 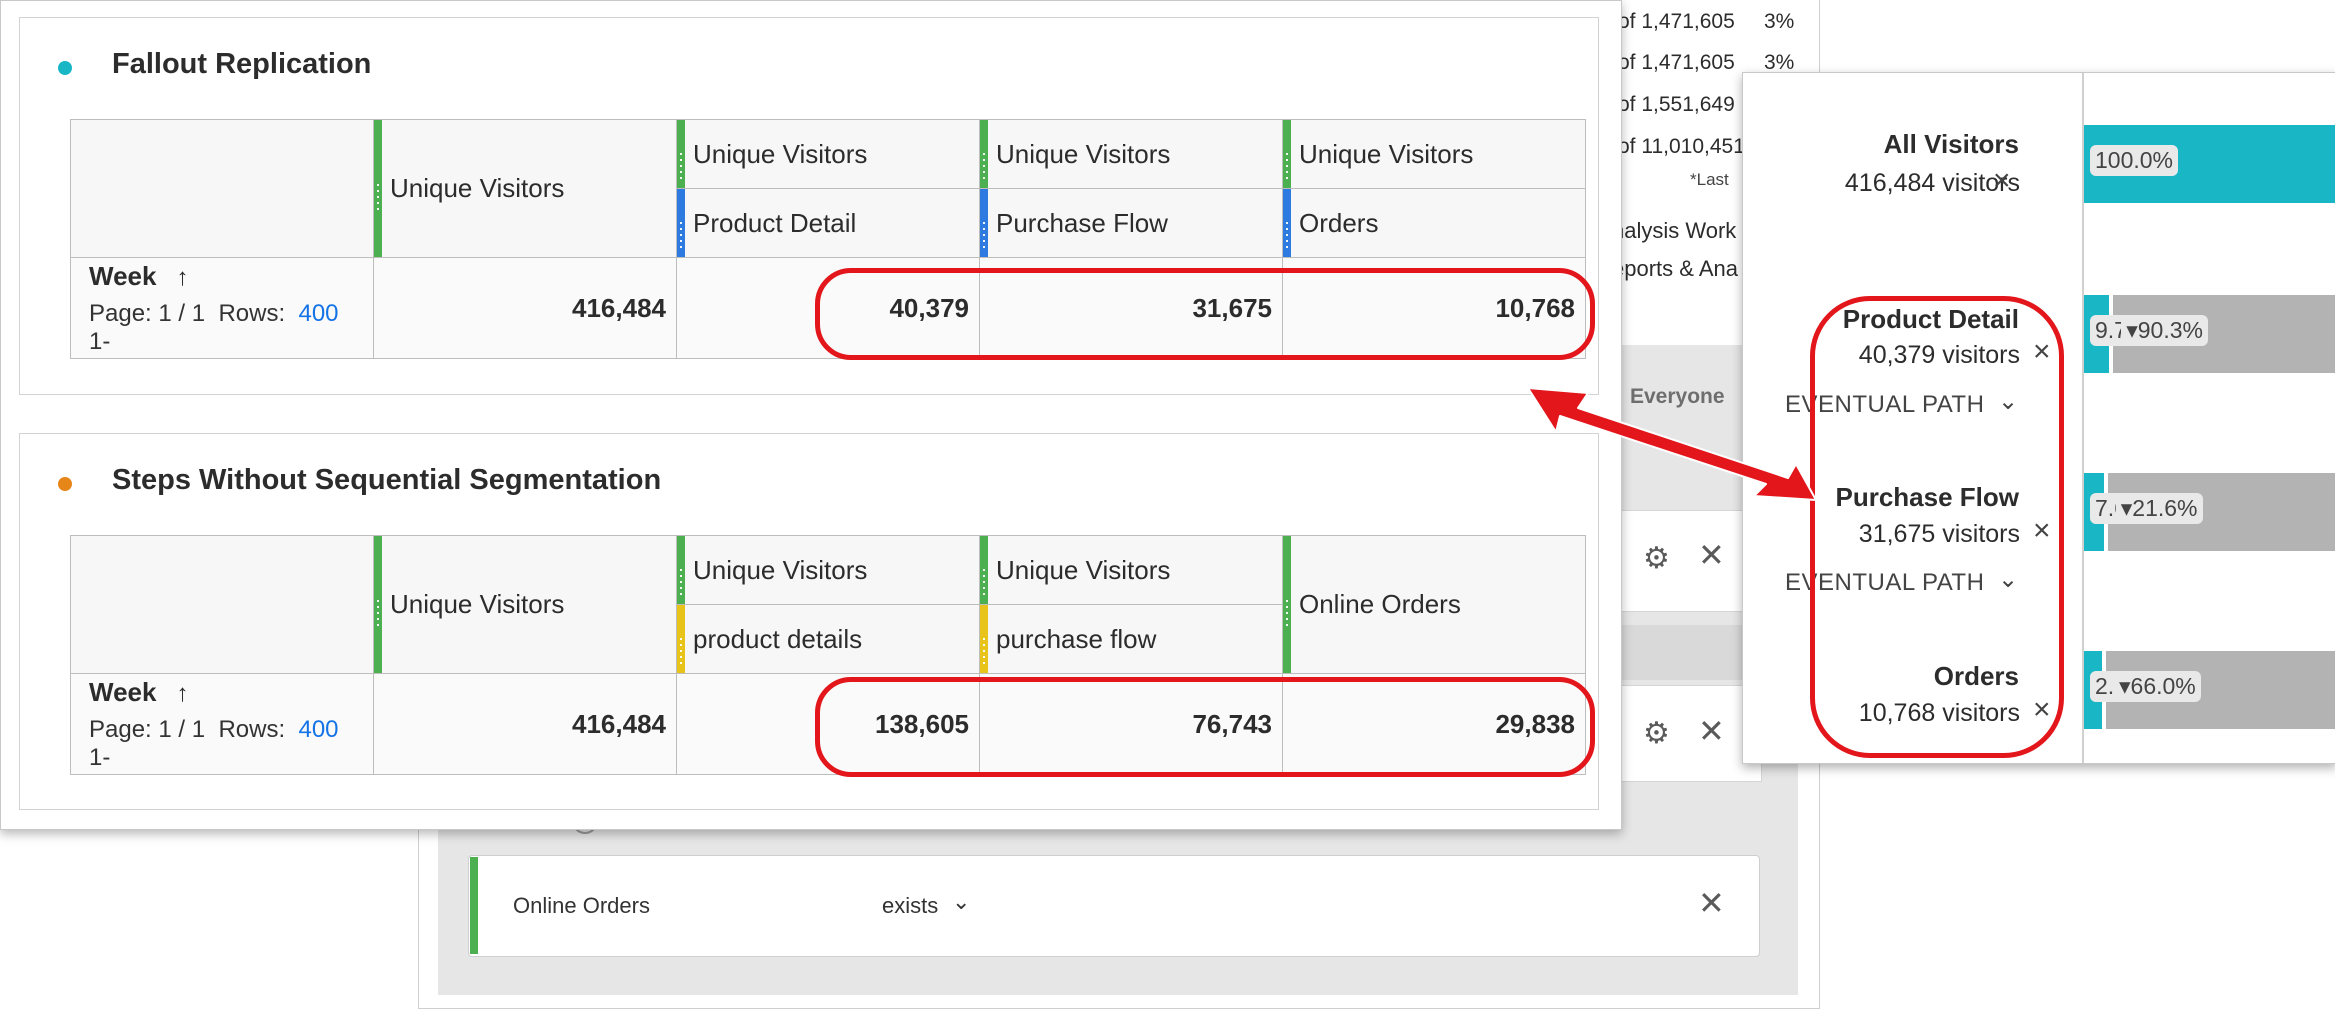 I want to click on double-arrow-icon, so click(x=1672, y=444).